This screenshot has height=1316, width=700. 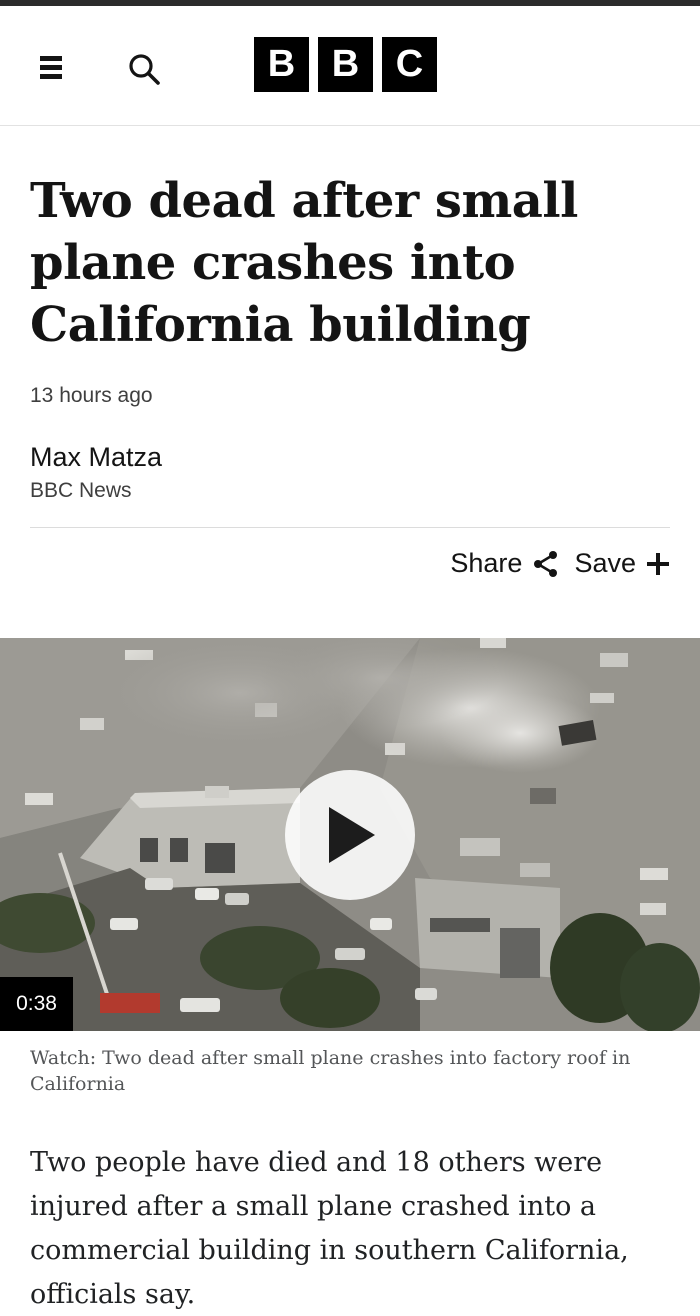 I want to click on play-icon, so click(x=352, y=835).